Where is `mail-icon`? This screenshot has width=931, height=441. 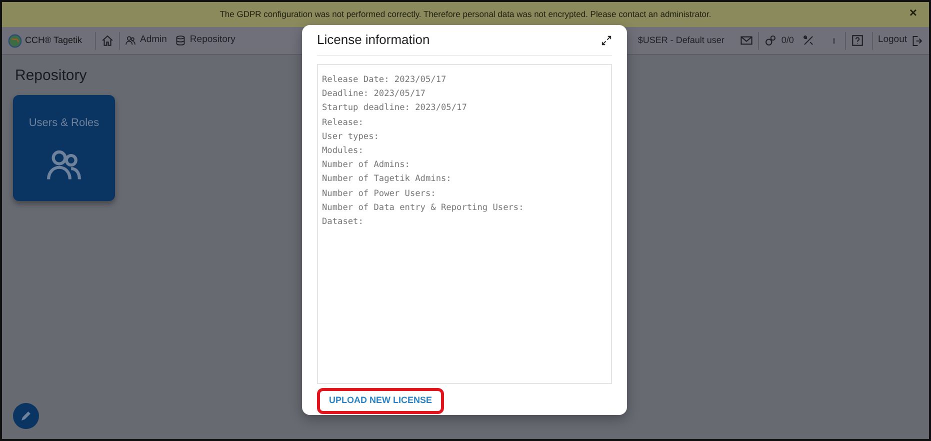
mail-icon is located at coordinates (747, 40).